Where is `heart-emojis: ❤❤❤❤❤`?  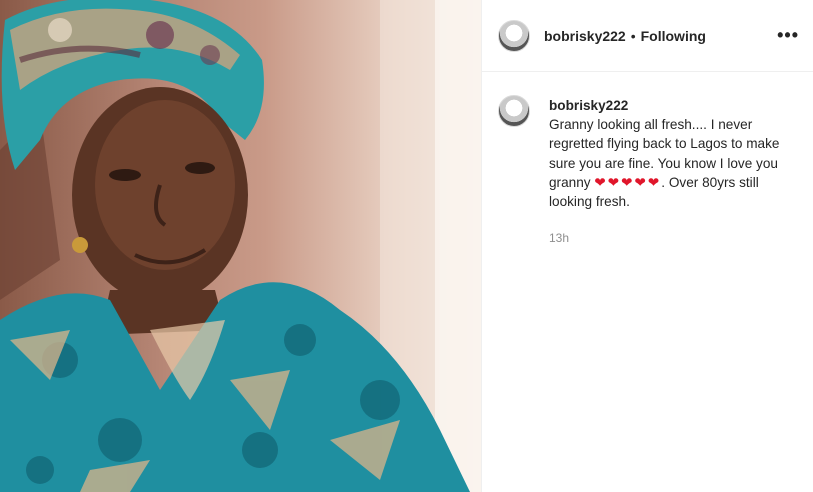
heart-emojis: ❤❤❤❤❤ is located at coordinates (628, 182).